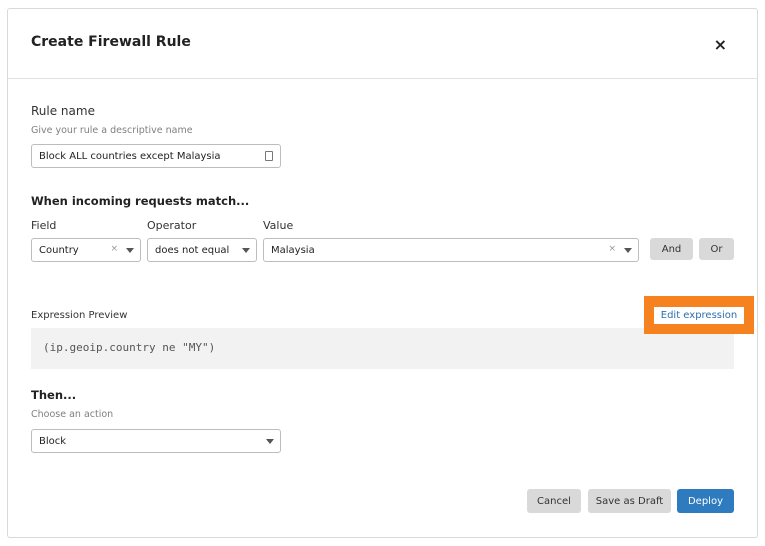 This screenshot has height=546, width=765. Describe the element at coordinates (53, 441) in the screenshot. I see `action-value: Block` at that location.